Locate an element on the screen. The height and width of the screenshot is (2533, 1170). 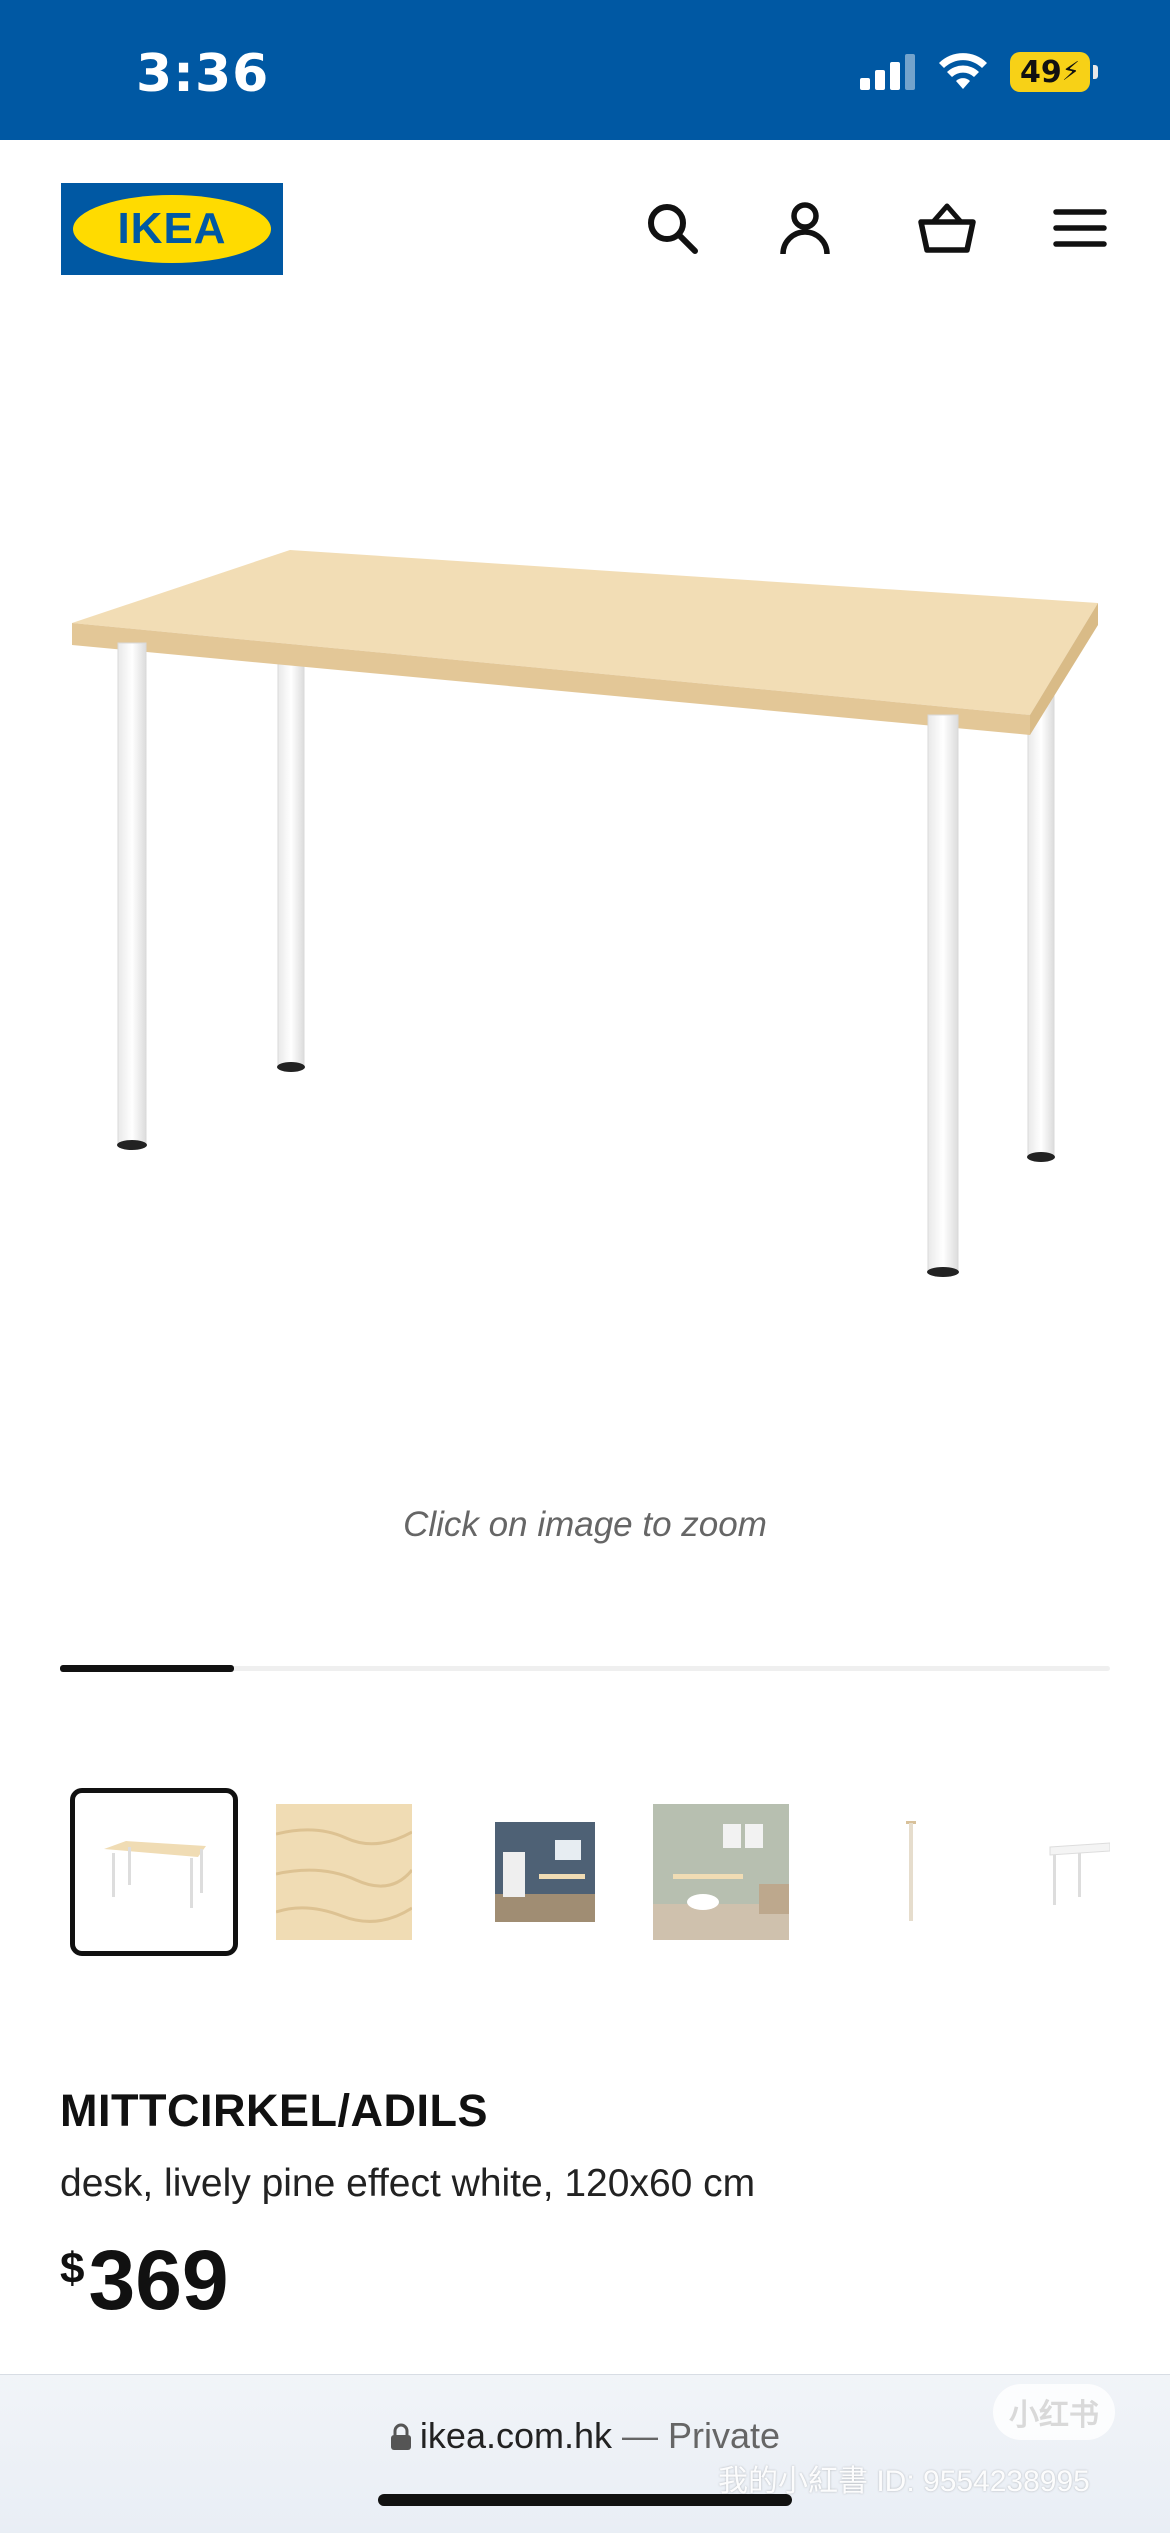
shopping-basket-icon is located at coordinates (947, 228).